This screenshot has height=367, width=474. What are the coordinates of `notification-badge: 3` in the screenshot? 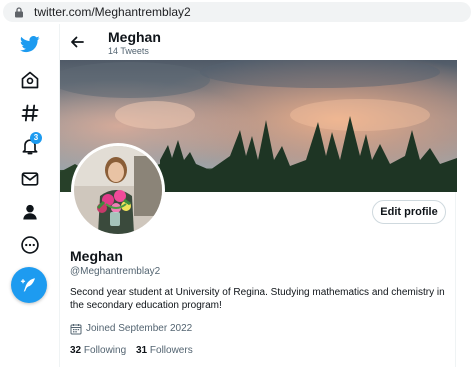 It's located at (36, 138).